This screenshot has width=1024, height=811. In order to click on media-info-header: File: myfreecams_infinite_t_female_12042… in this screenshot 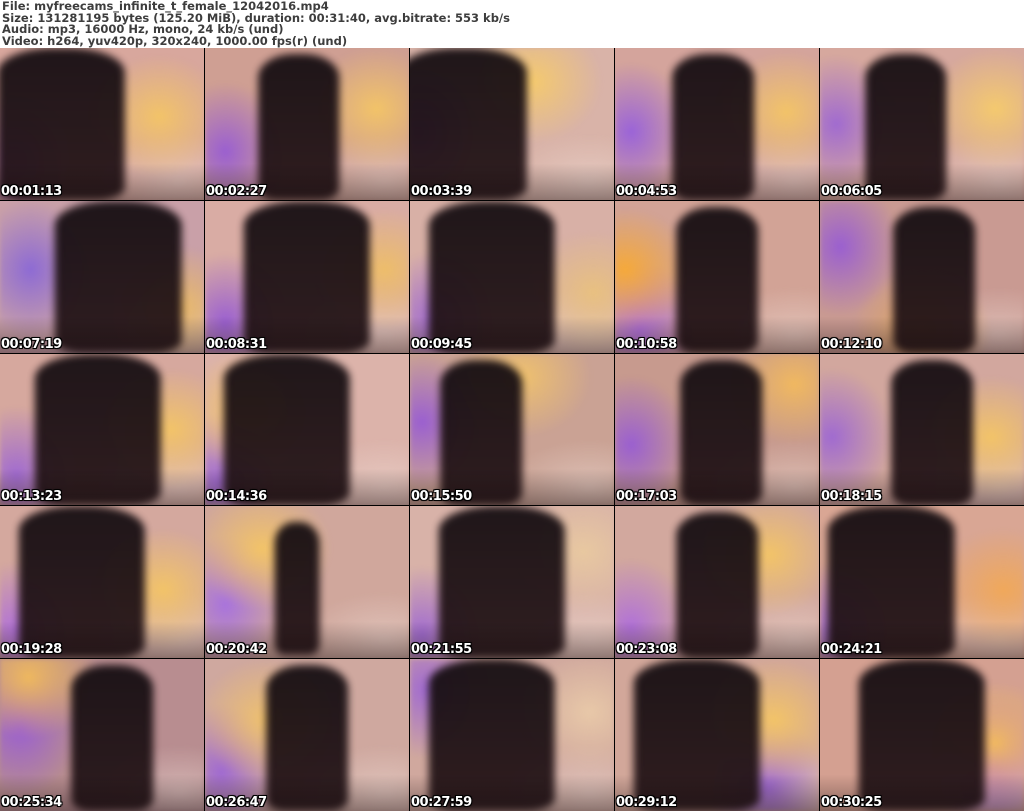, I will do `click(512, 24)`.